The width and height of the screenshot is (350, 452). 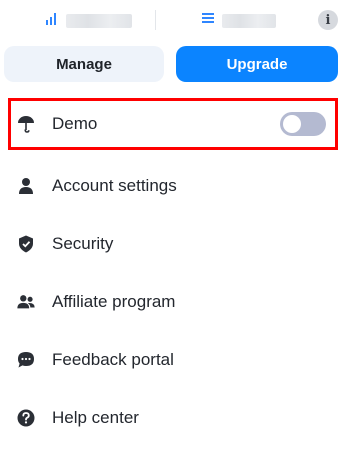 I want to click on signal-bars-icon, so click(x=52, y=20).